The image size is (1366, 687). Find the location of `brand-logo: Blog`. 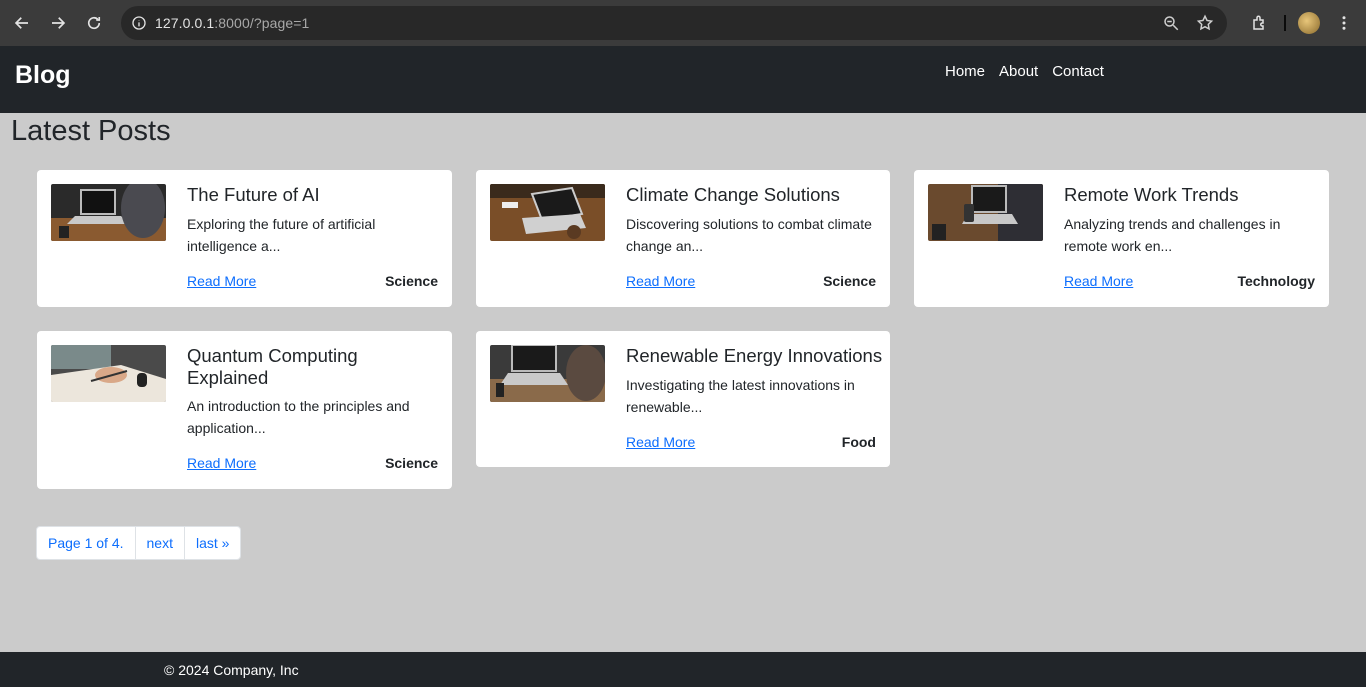

brand-logo: Blog is located at coordinates (43, 75).